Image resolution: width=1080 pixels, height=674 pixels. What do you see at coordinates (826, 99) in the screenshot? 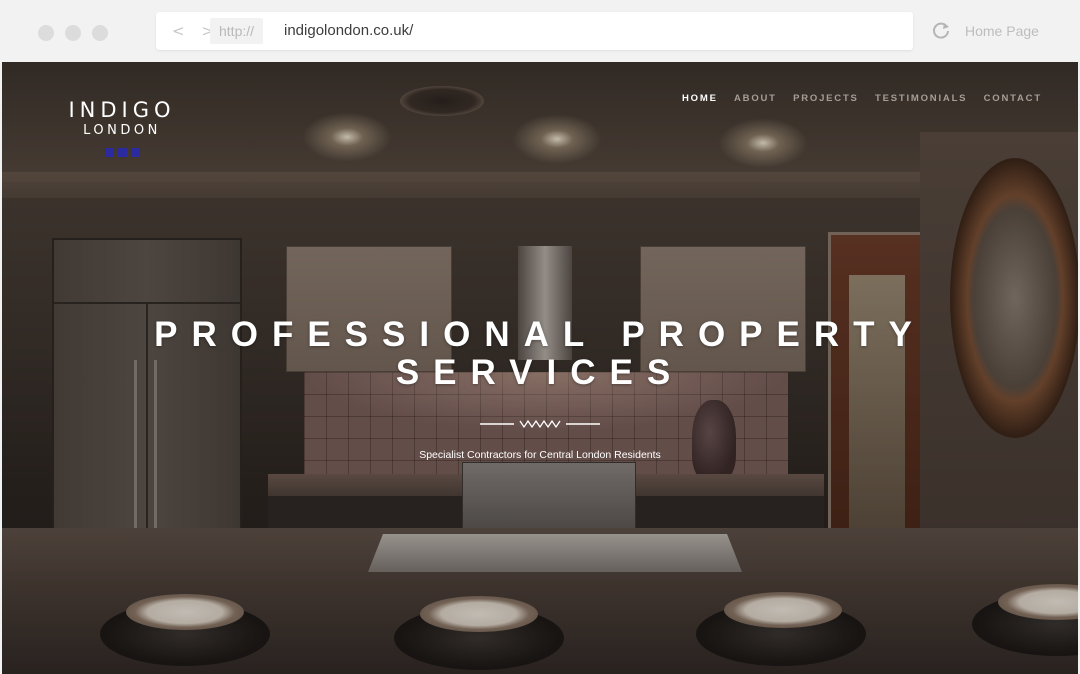
I see `nav-projects: PROJECTS` at bounding box center [826, 99].